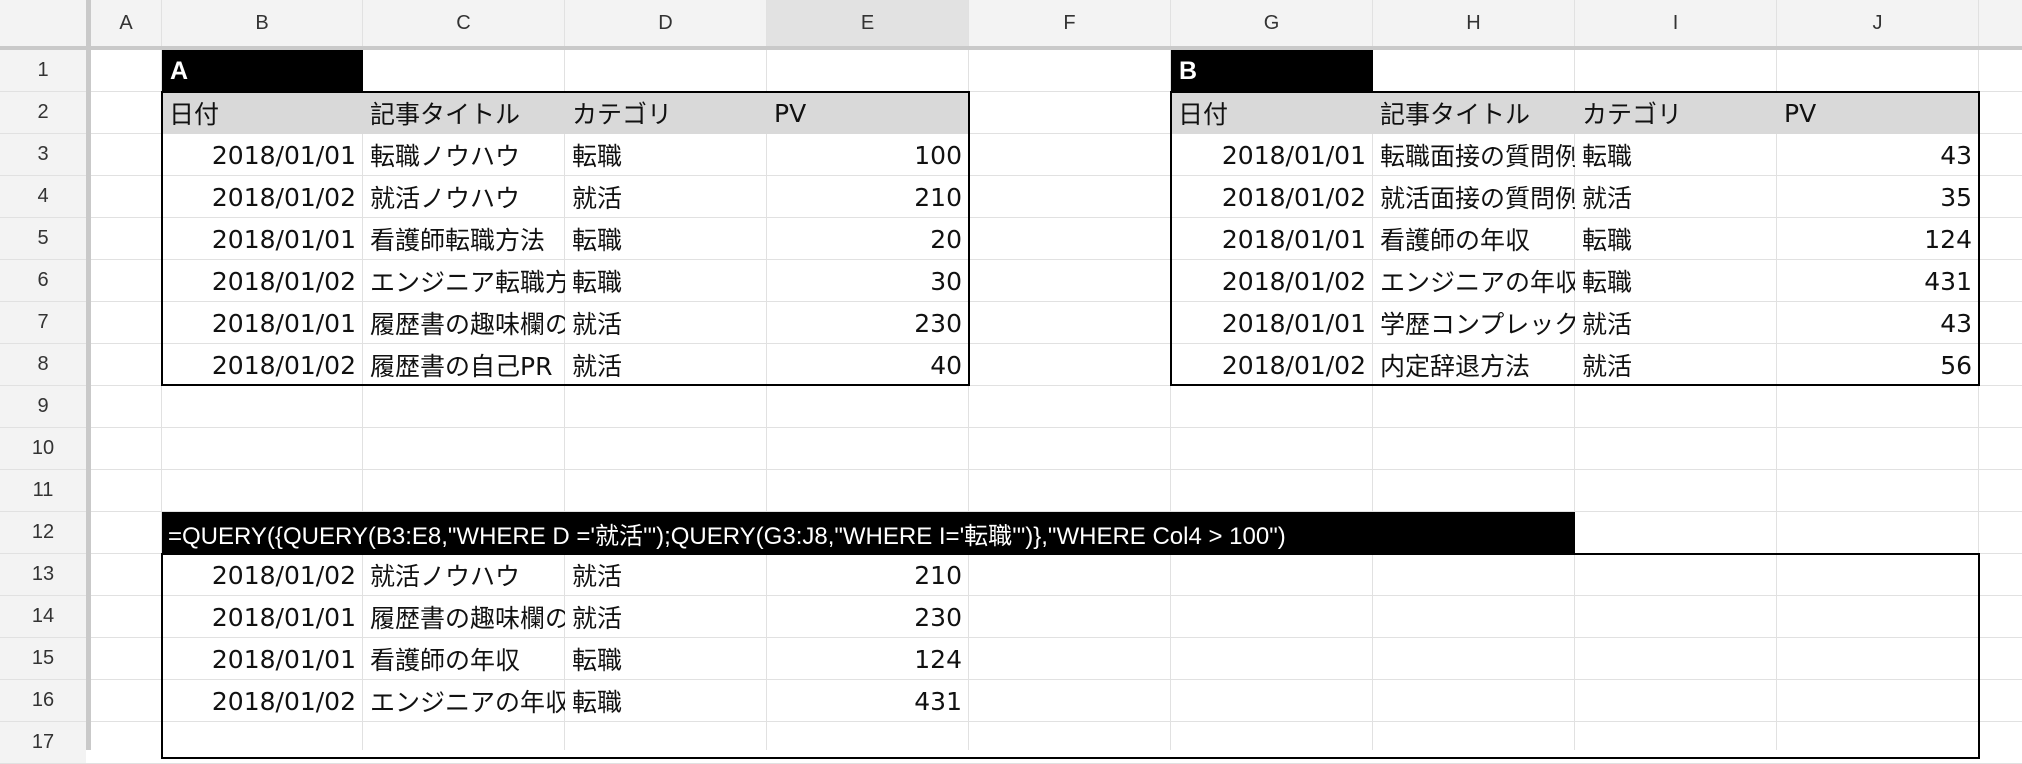 This screenshot has width=2022, height=764. I want to click on table-a-cell: 20, so click(868, 239).